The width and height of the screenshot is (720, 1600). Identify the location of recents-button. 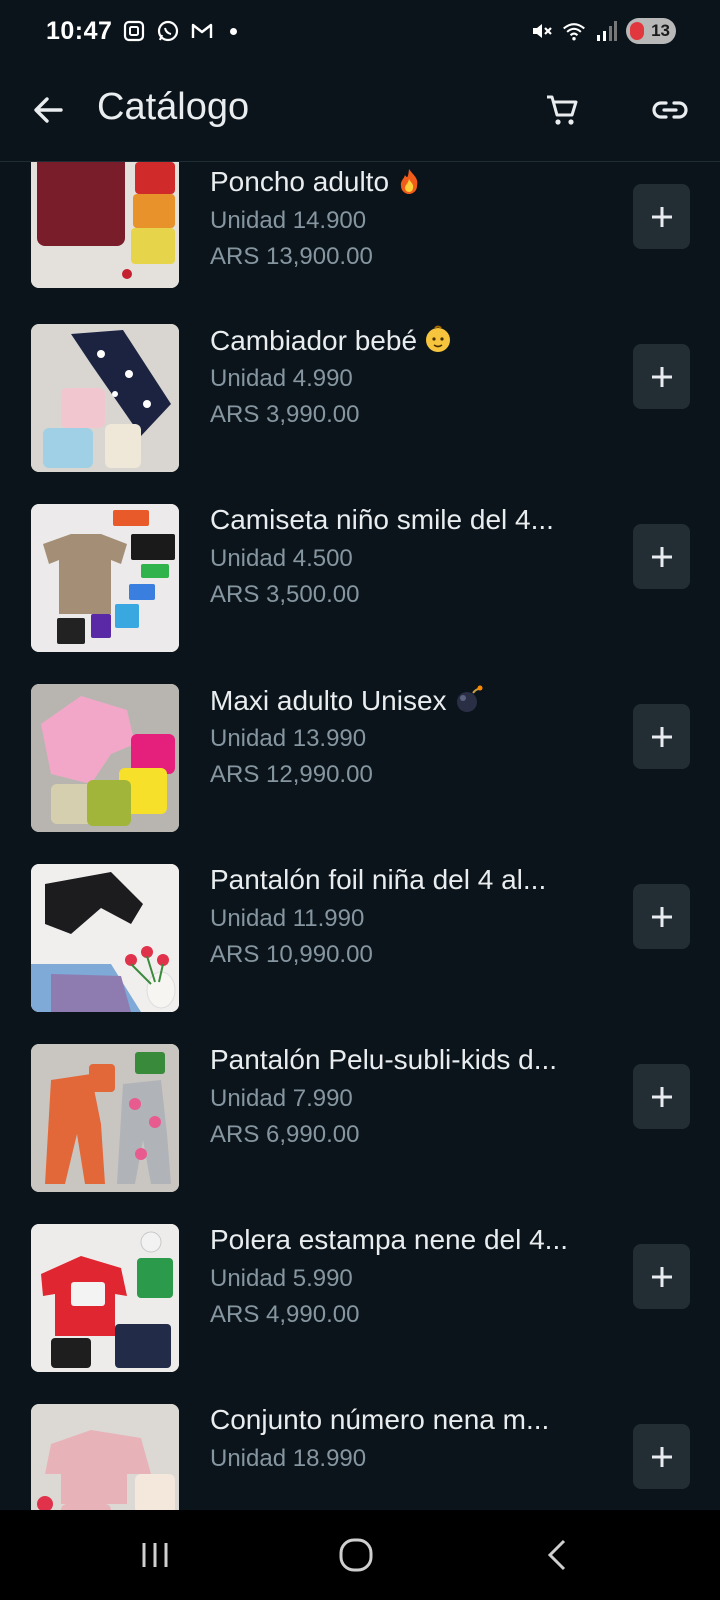
(155, 1555).